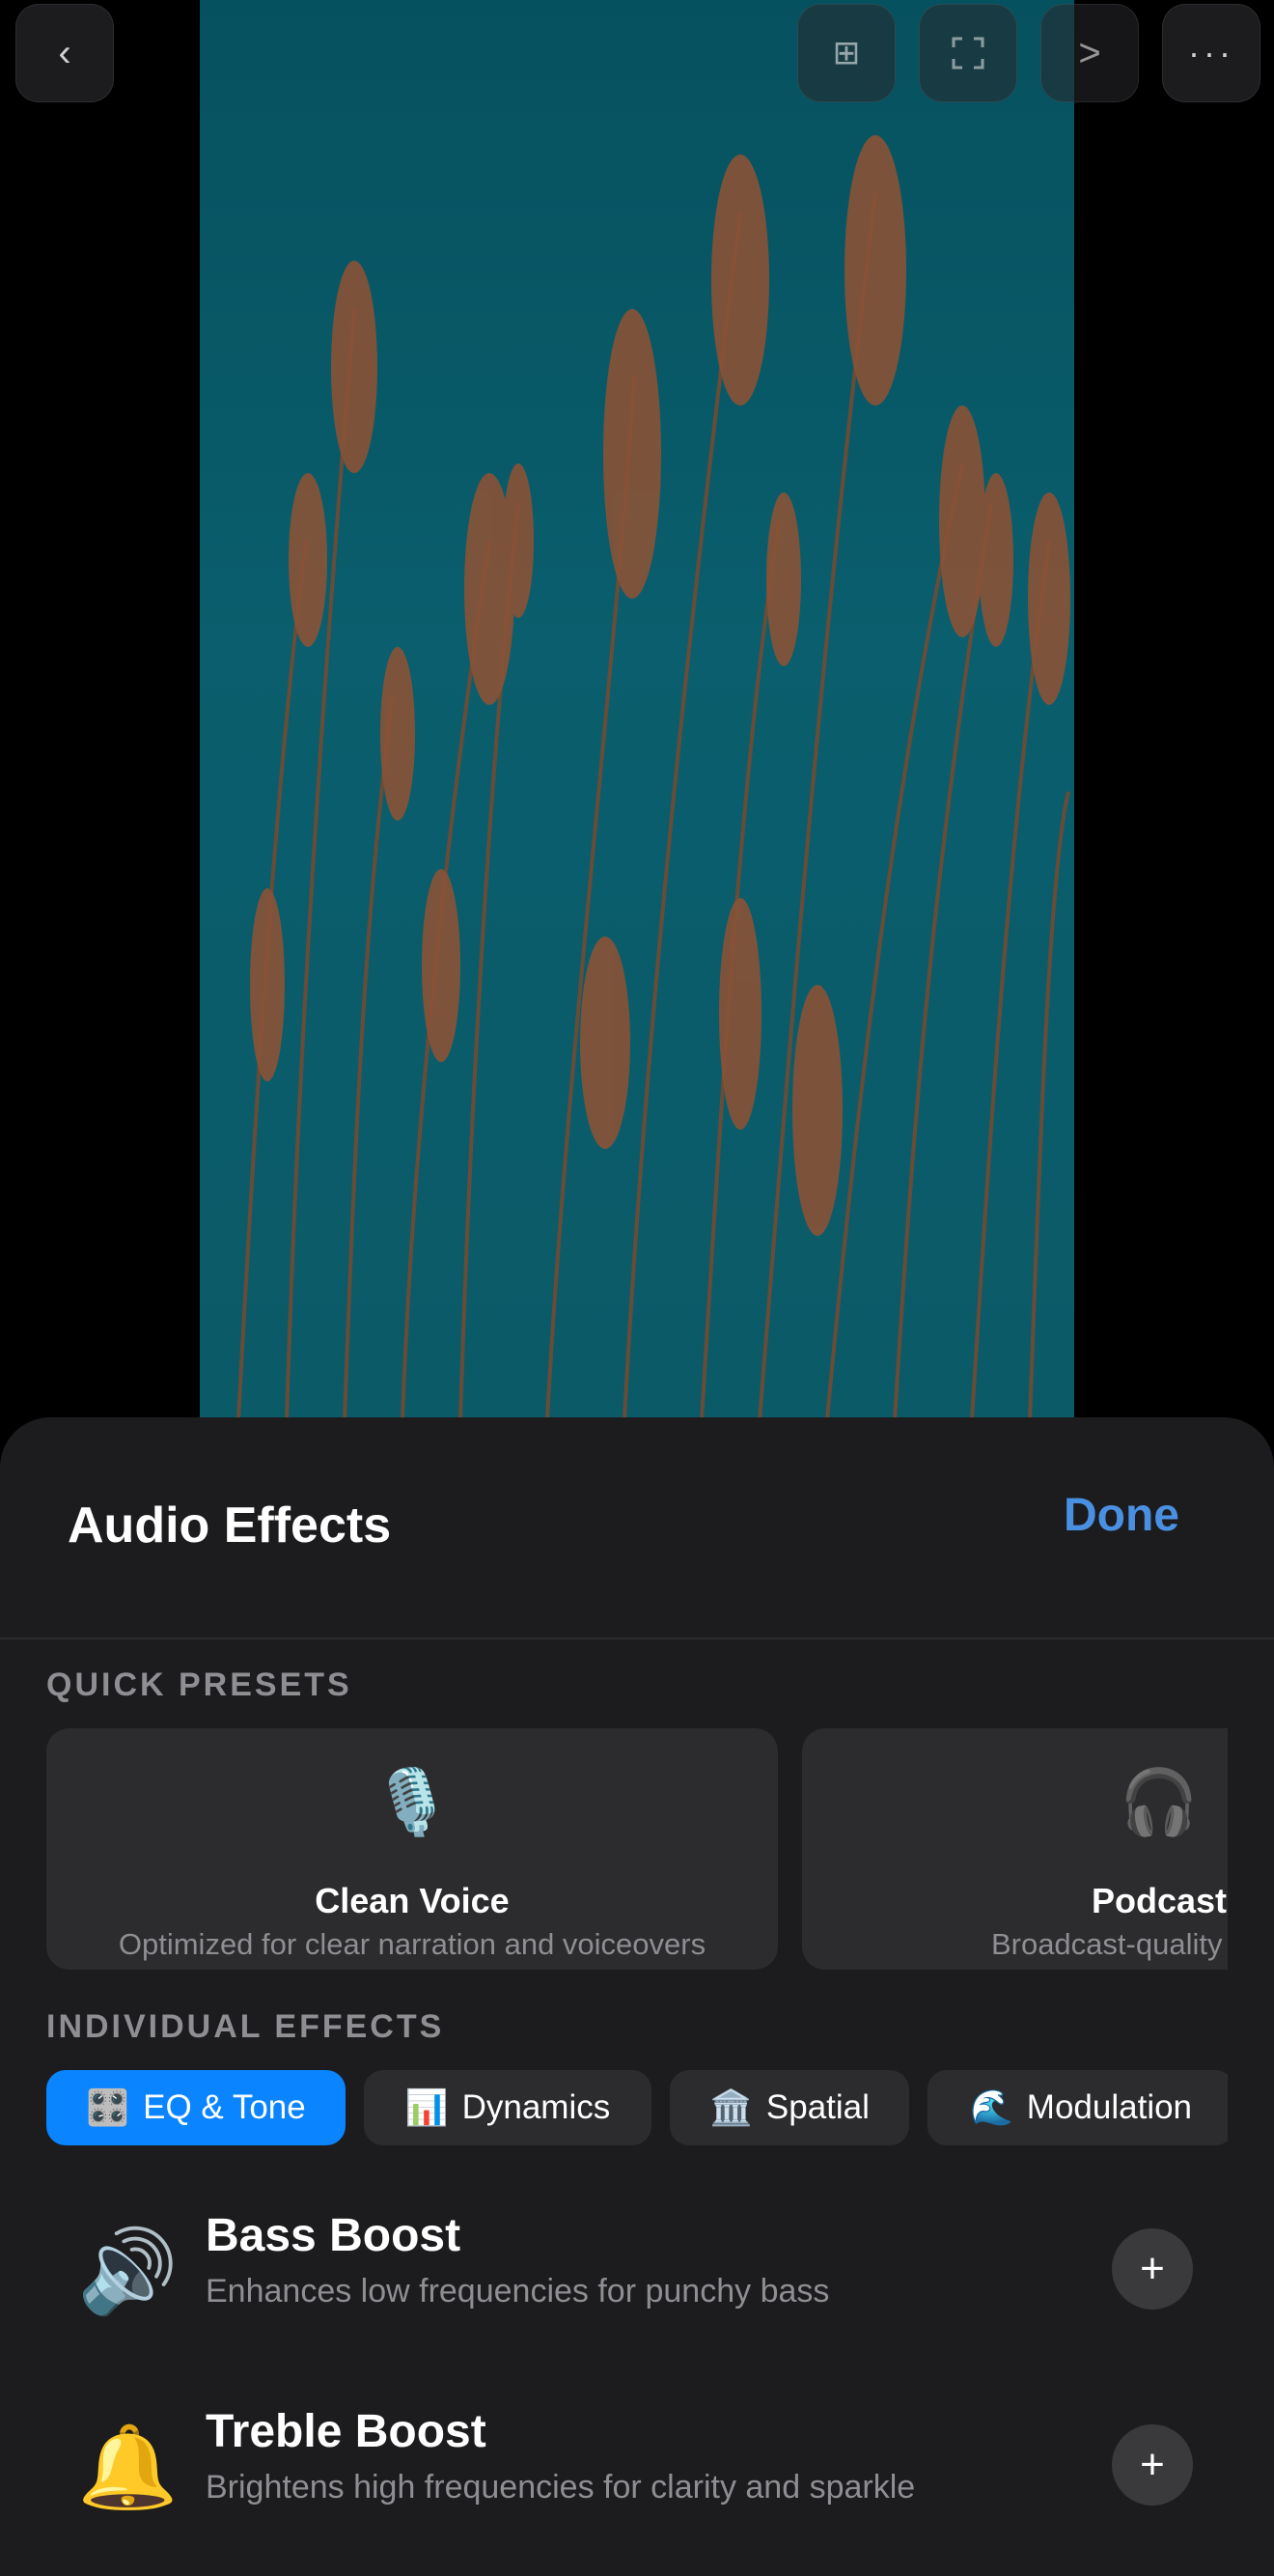 Image resolution: width=1274 pixels, height=2576 pixels. What do you see at coordinates (1159, 1802) in the screenshot?
I see `headphones-icon: 🎧` at bounding box center [1159, 1802].